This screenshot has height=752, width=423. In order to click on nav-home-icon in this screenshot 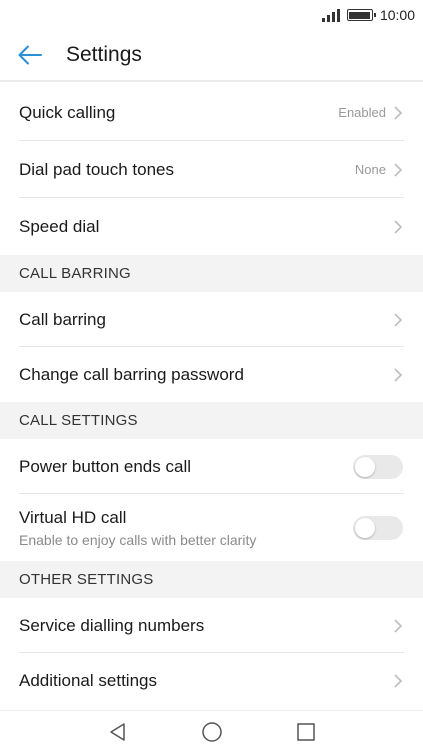, I will do `click(211, 731)`.